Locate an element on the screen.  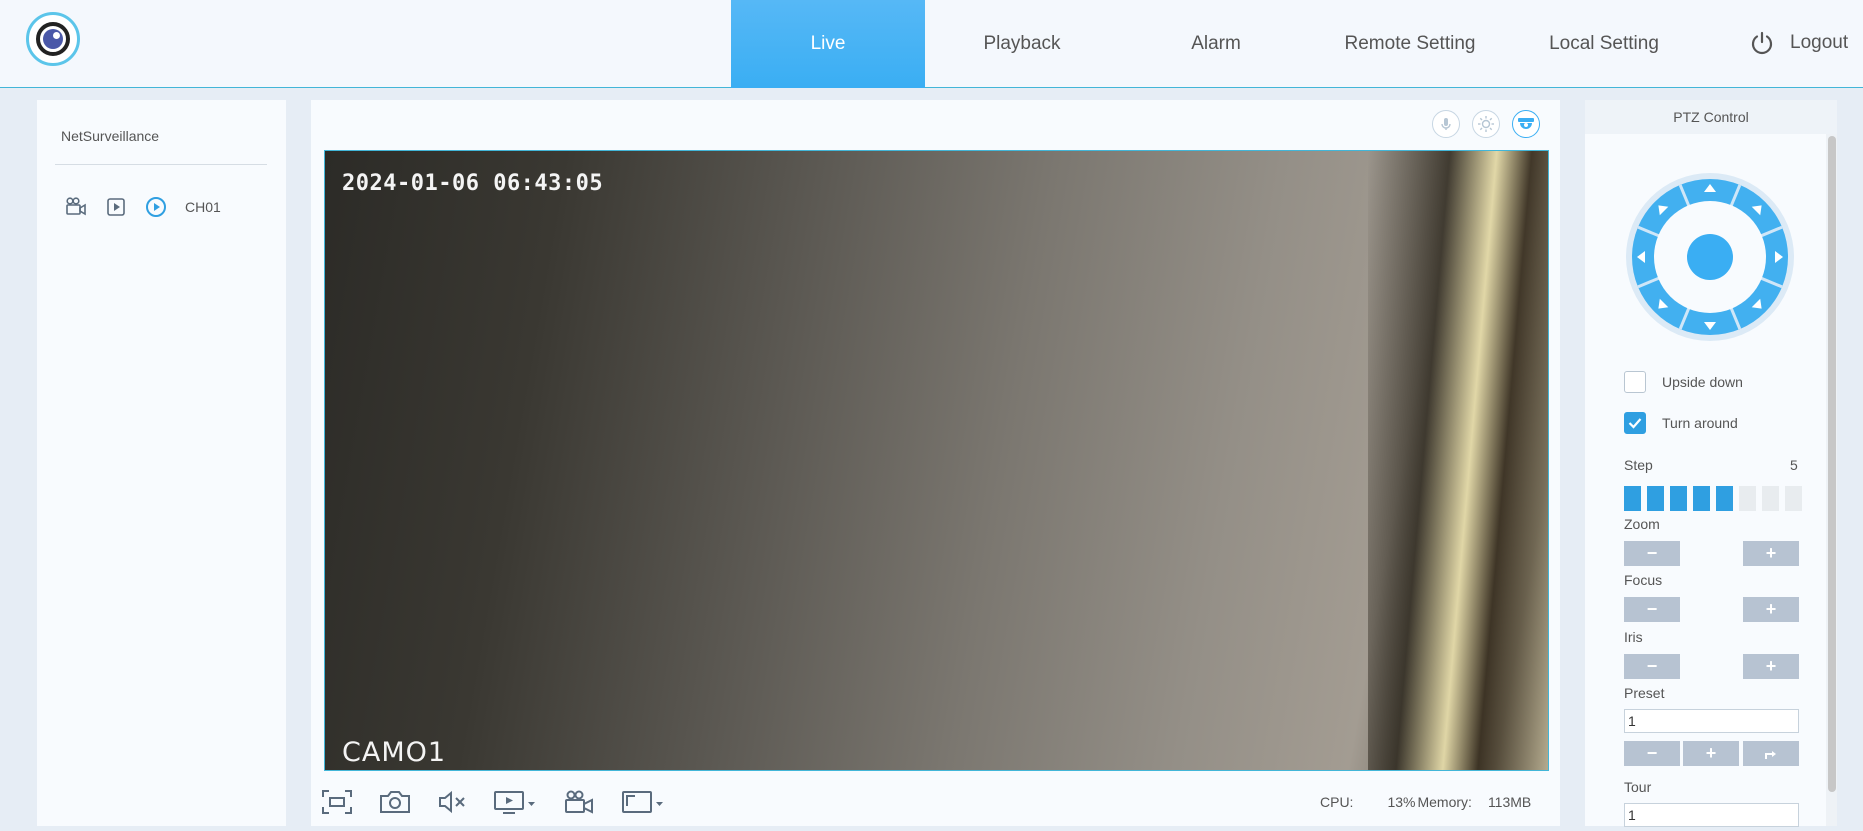
video-toolbar is located at coordinates (506, 802).